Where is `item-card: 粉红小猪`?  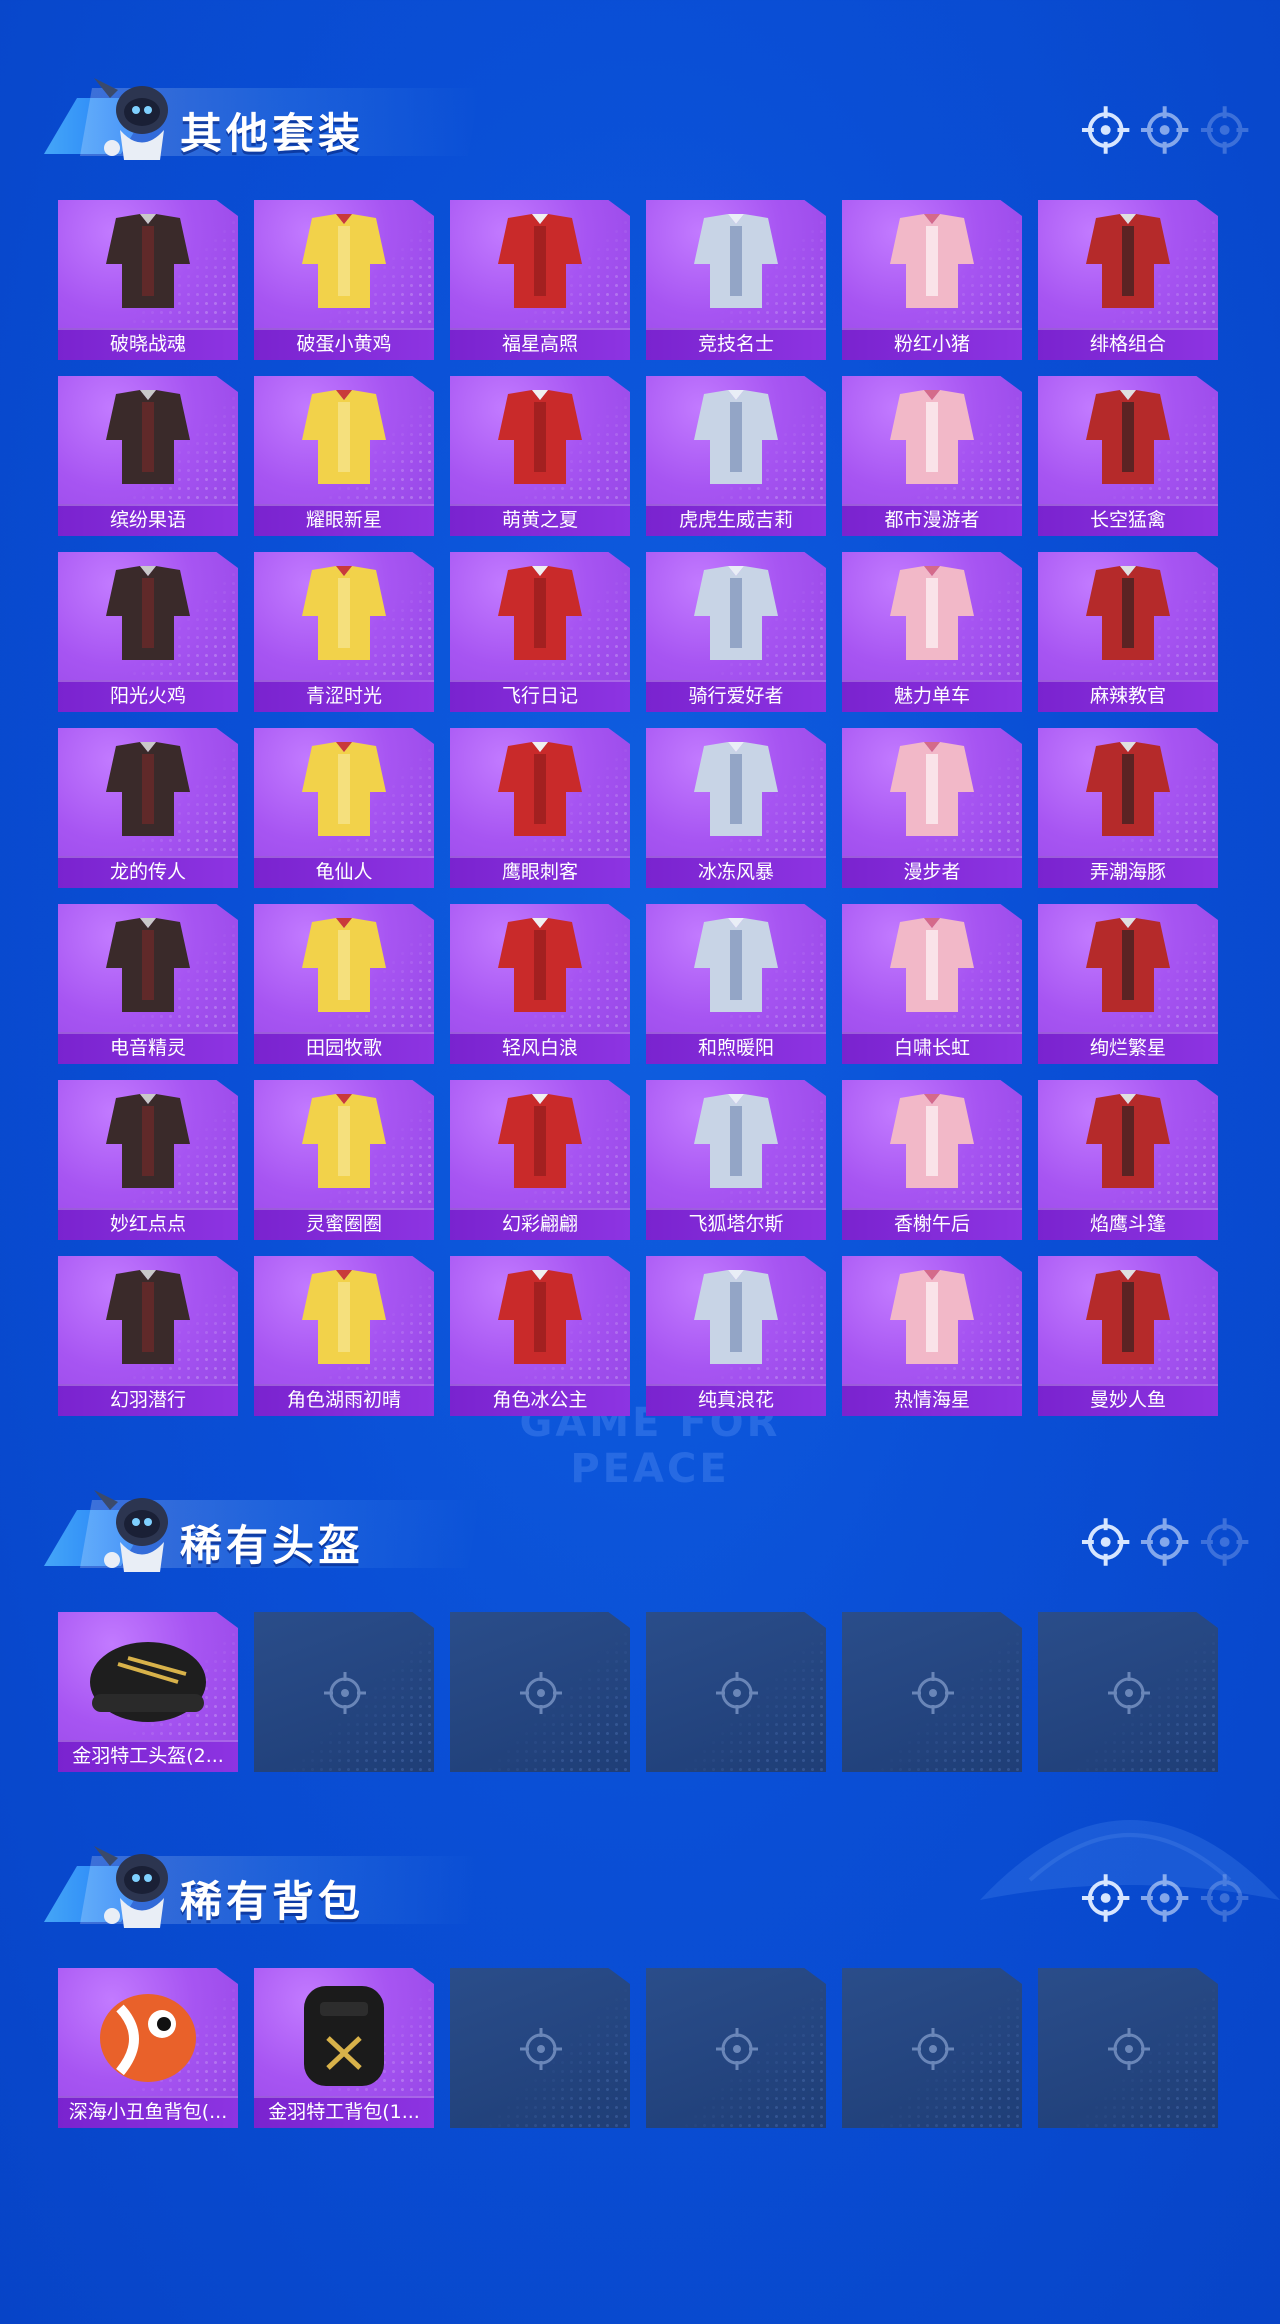
item-card: 粉红小猪 is located at coordinates (932, 280).